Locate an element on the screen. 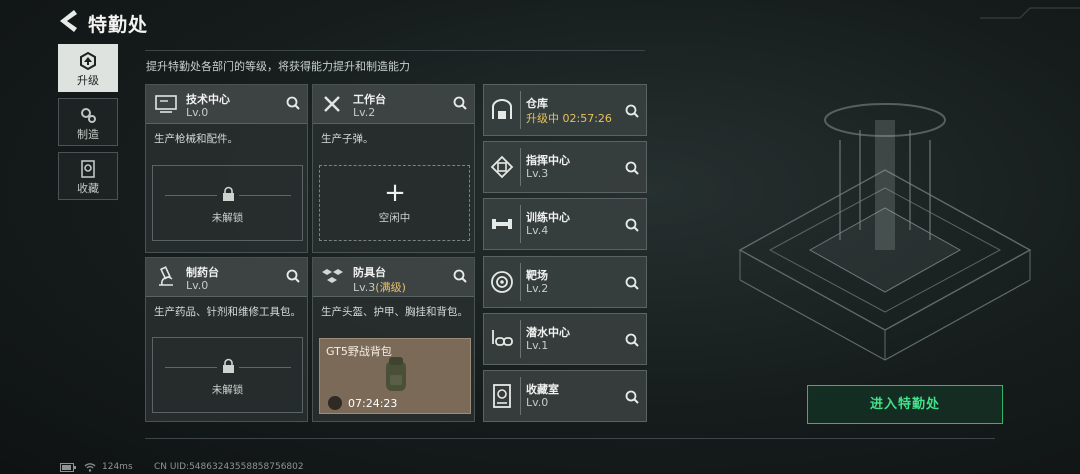 The width and height of the screenshot is (1080, 474). tech-center-icon is located at coordinates (166, 104).